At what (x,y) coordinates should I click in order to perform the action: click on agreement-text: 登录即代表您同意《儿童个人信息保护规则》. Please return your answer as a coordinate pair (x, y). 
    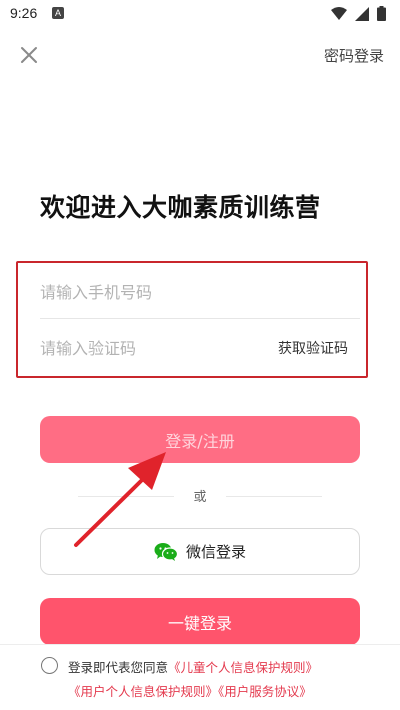
    Looking at the image, I should click on (193, 666).